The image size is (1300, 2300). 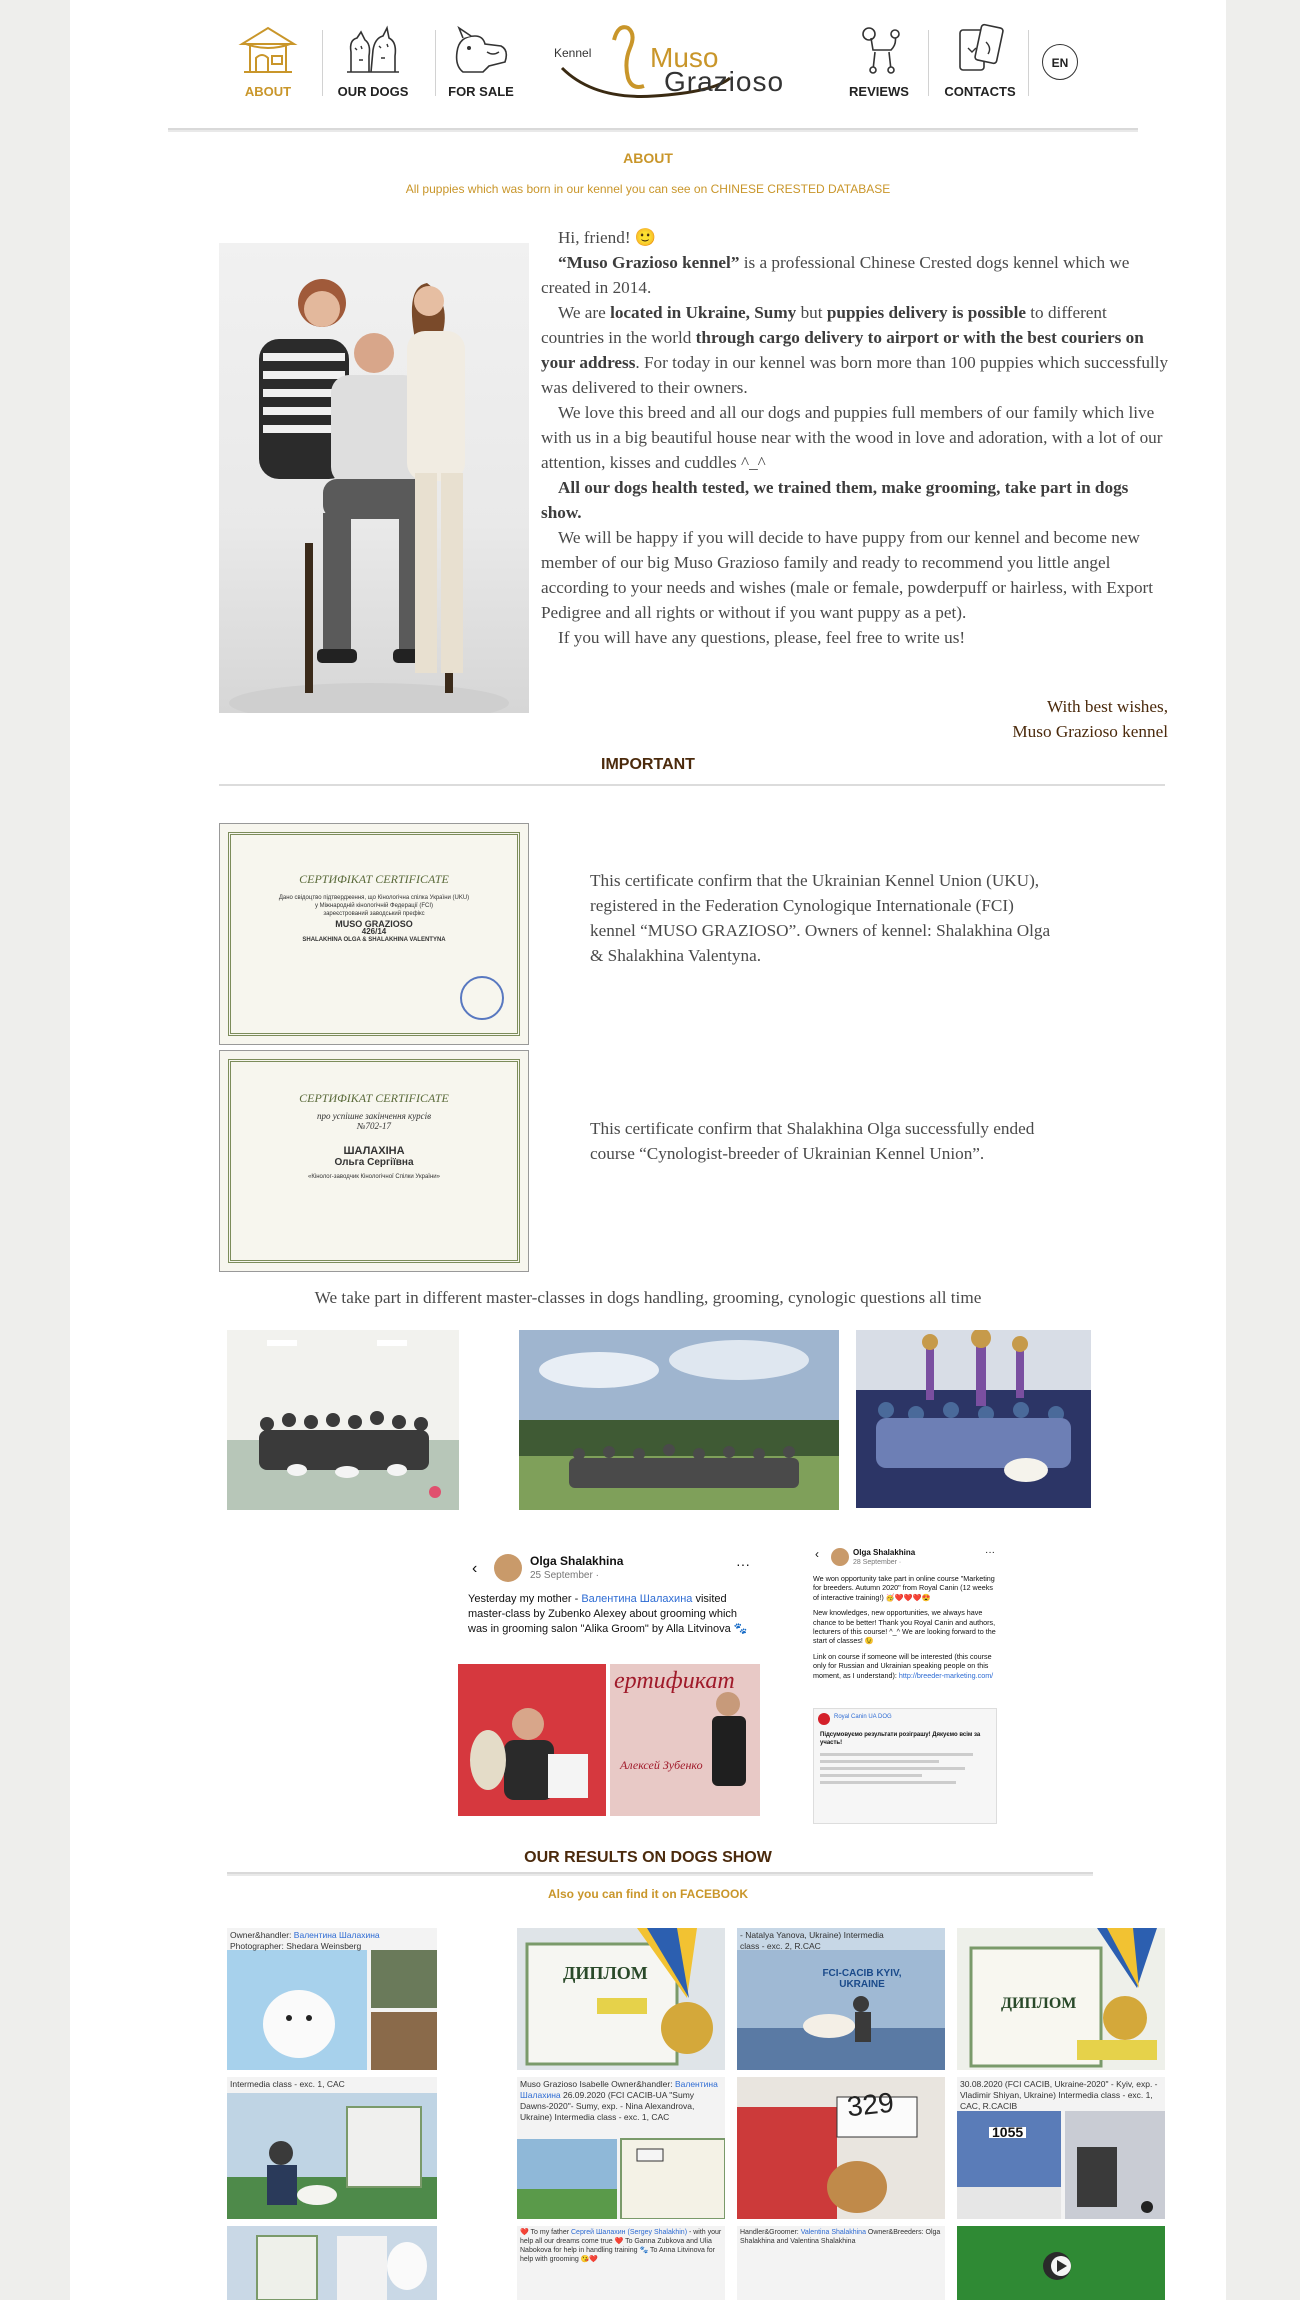 What do you see at coordinates (268, 49) in the screenshot?
I see `gazebo-icon` at bounding box center [268, 49].